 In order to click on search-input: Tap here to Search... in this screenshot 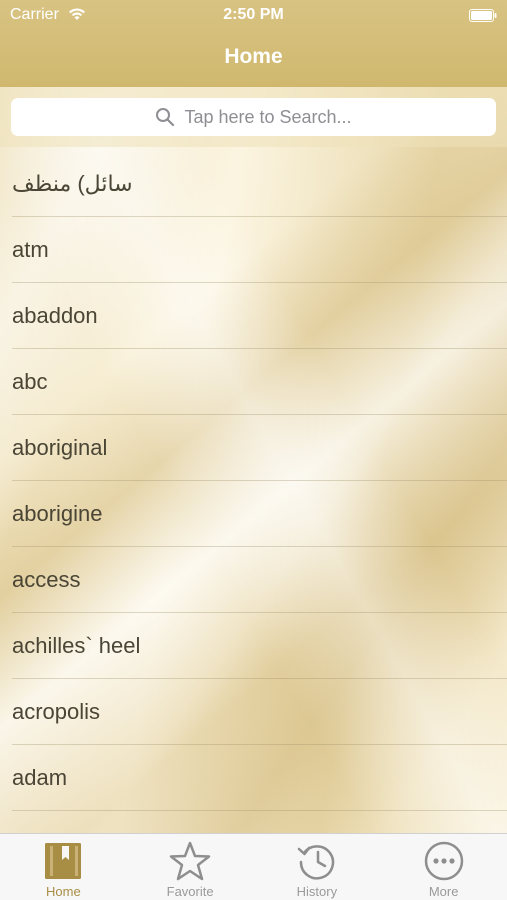, I will do `click(253, 117)`.